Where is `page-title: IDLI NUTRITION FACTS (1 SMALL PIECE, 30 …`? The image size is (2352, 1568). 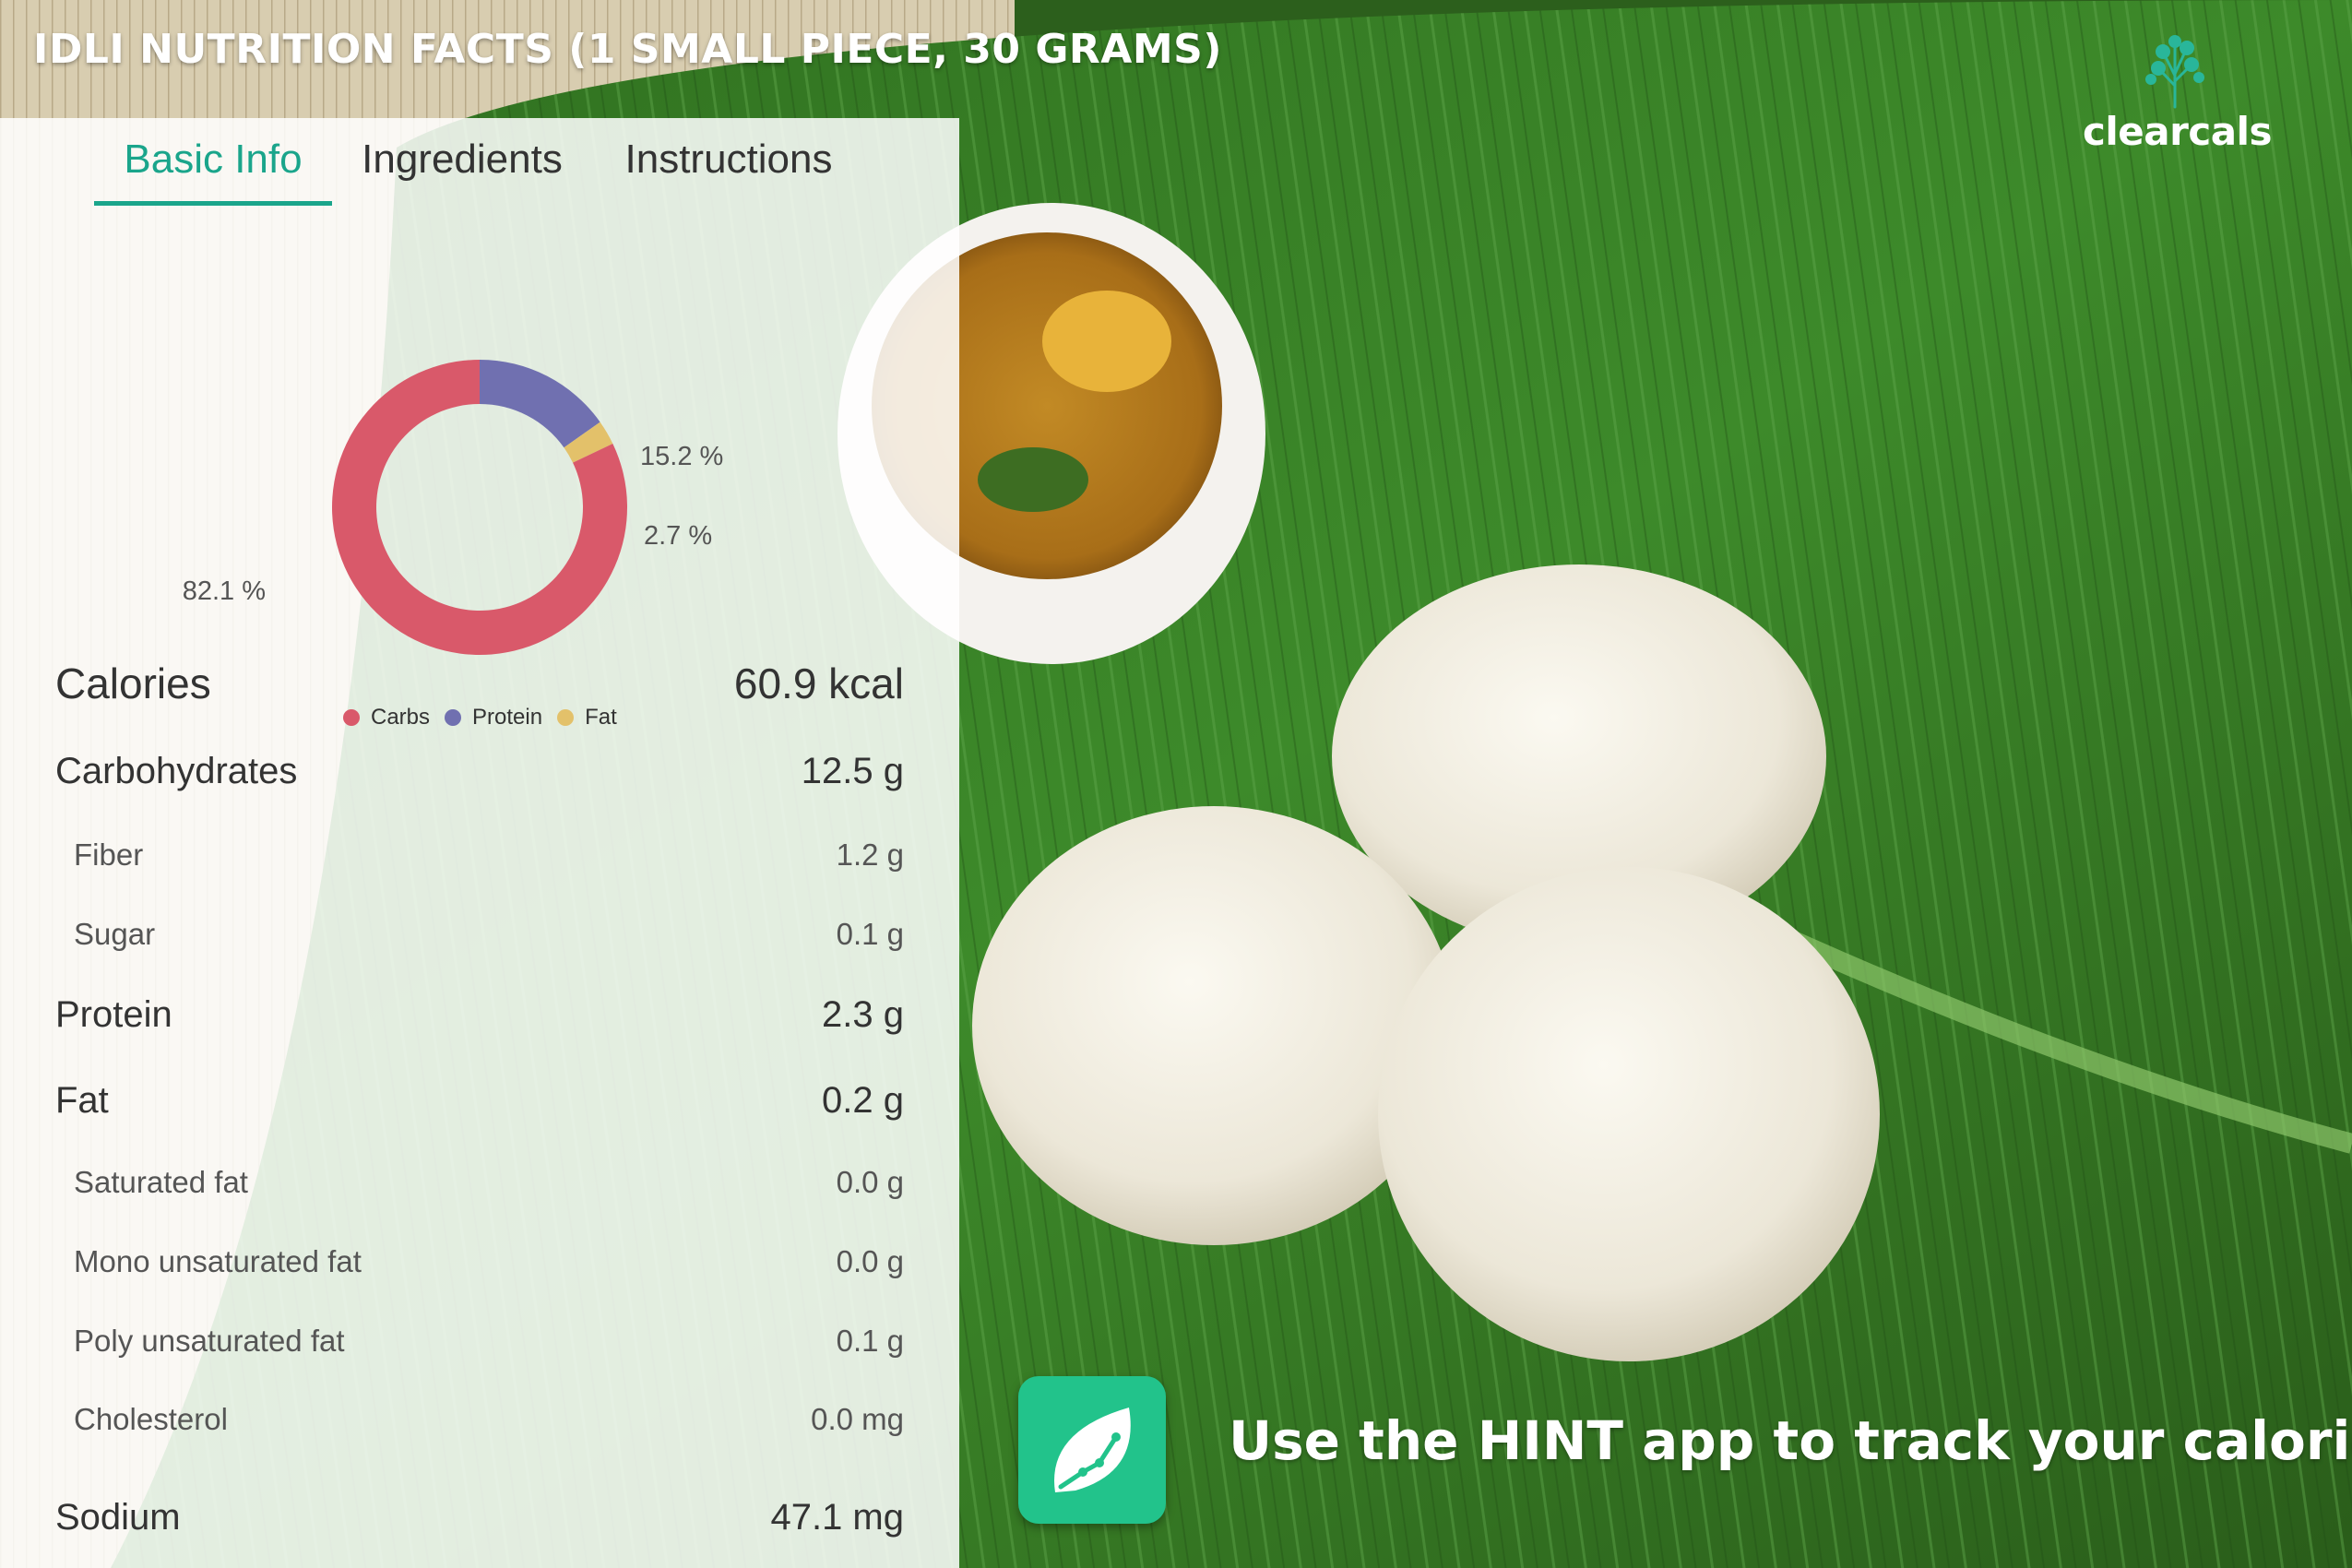 page-title: IDLI NUTRITION FACTS (1 SMALL PIECE, 30 … is located at coordinates (627, 49).